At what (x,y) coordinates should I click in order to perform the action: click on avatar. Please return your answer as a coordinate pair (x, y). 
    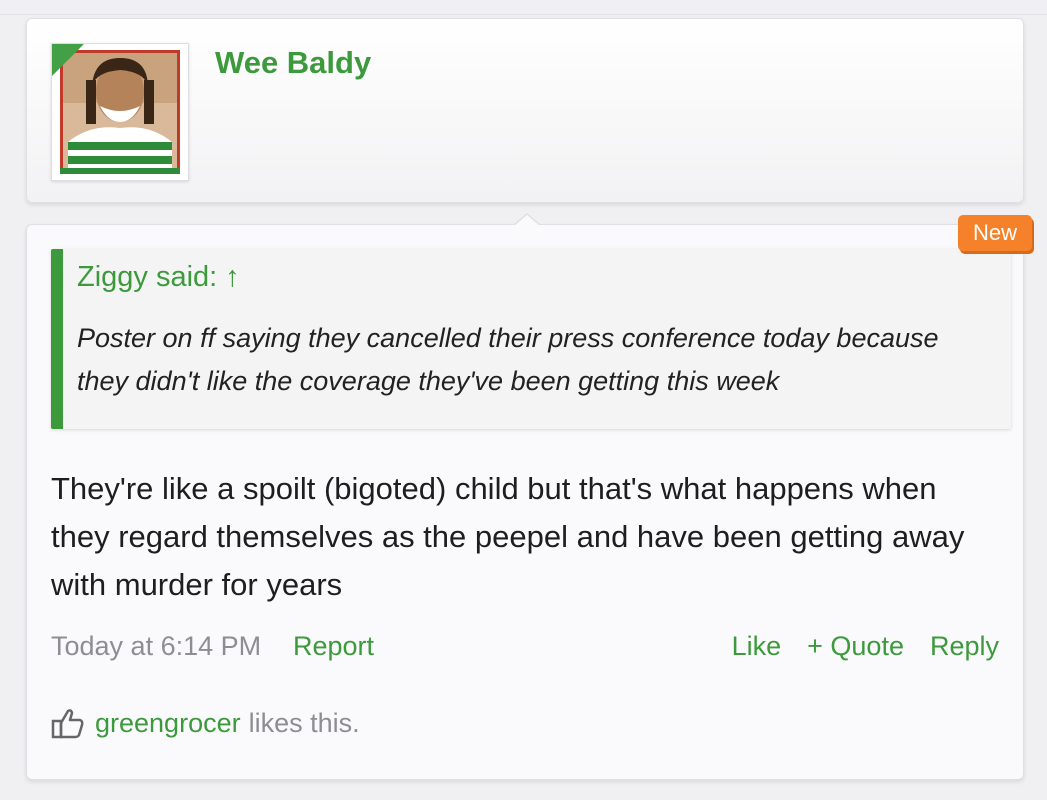
    Looking at the image, I should click on (120, 112).